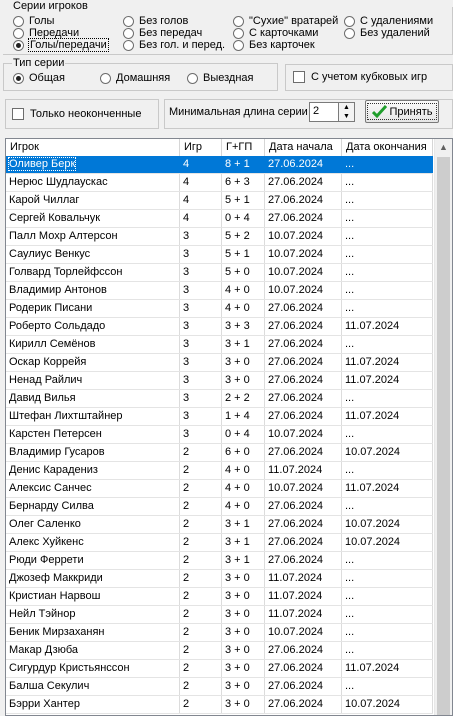 This screenshot has height=716, width=453. Describe the element at coordinates (219, 363) in the screenshot. I see `table-row: Оскар Коррейя 3 3 + 0 27.06.2024 11.07.2024` at that location.